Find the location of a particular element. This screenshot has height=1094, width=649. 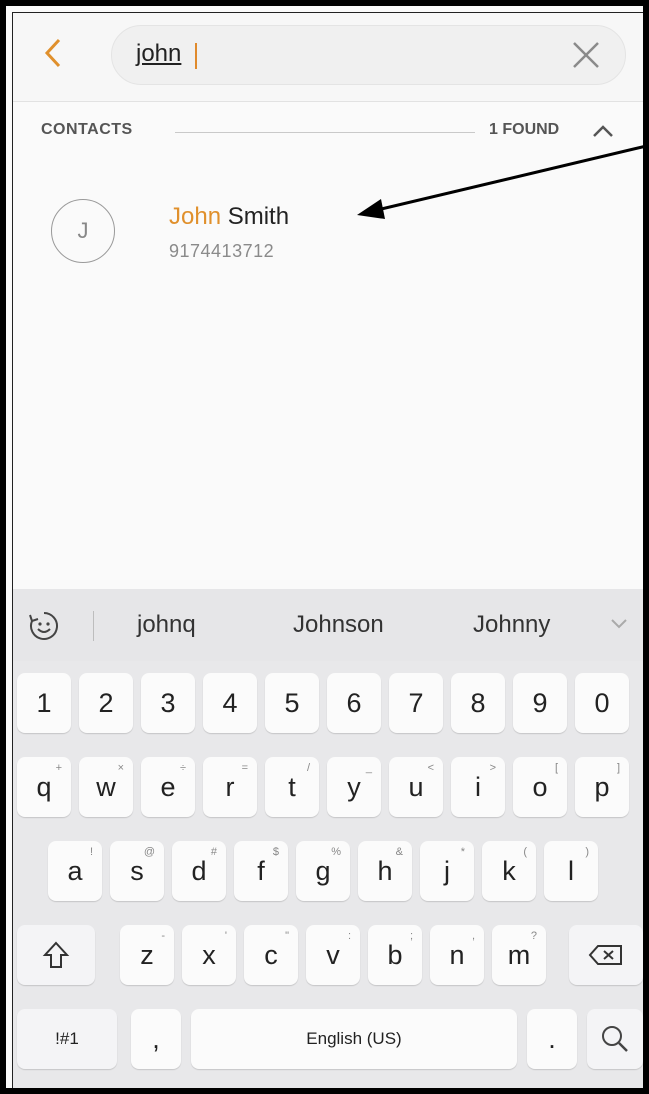

key-r: r = is located at coordinates (230, 787).